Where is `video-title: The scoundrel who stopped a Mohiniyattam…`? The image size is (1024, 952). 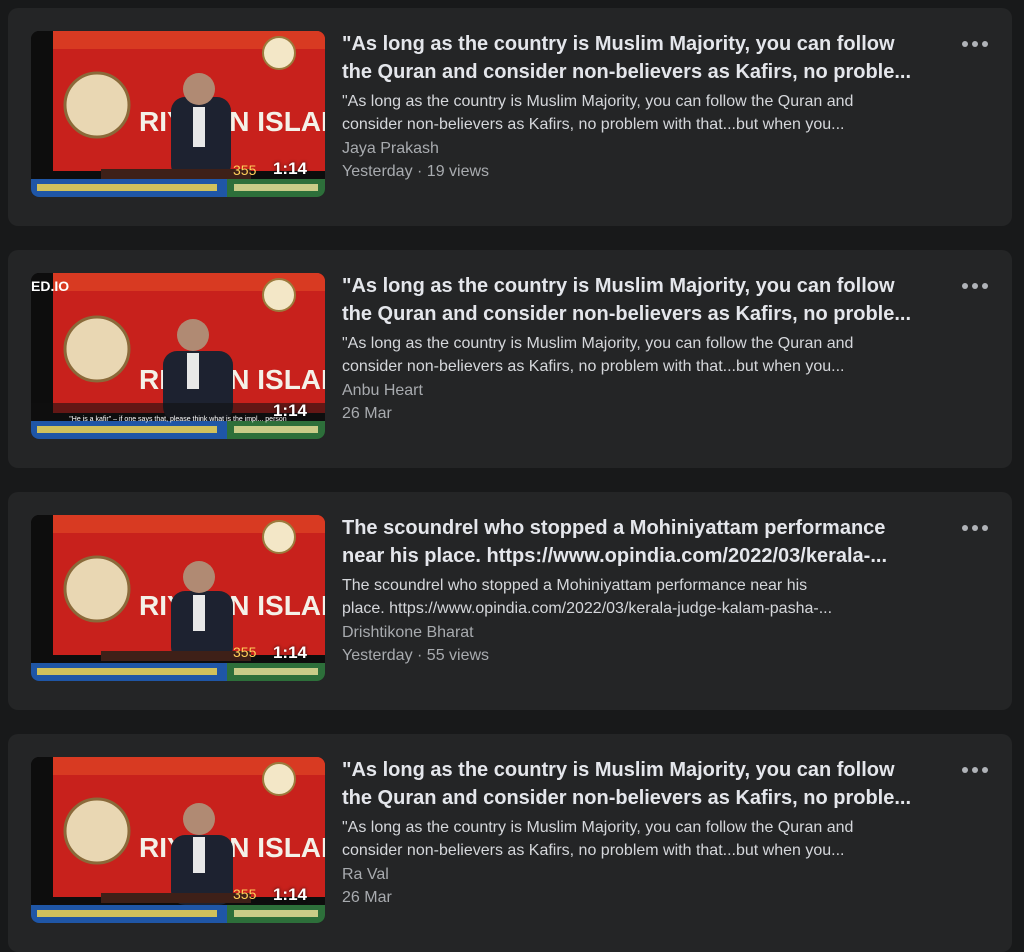
video-title: The scoundrel who stopped a Mohiniyattam… is located at coordinates (647, 542).